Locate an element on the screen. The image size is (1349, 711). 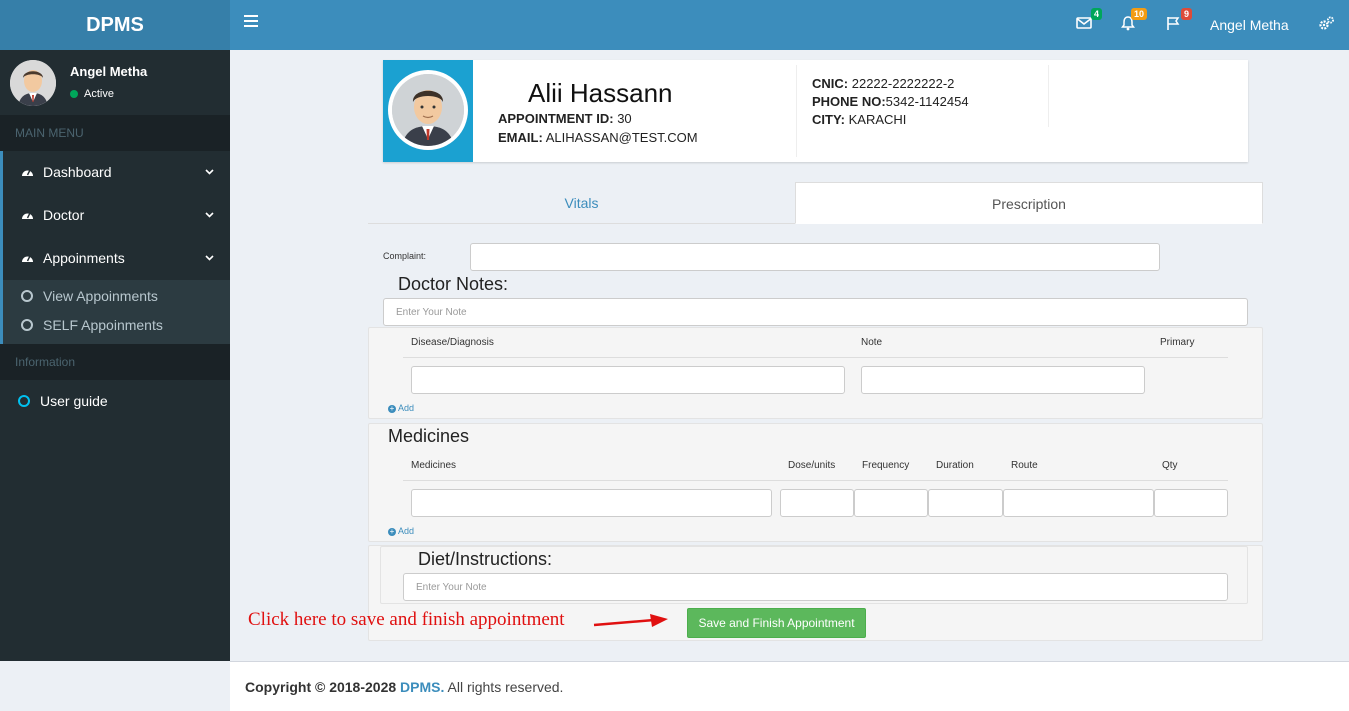
phone-label: PHONE NO: is located at coordinates (849, 101).